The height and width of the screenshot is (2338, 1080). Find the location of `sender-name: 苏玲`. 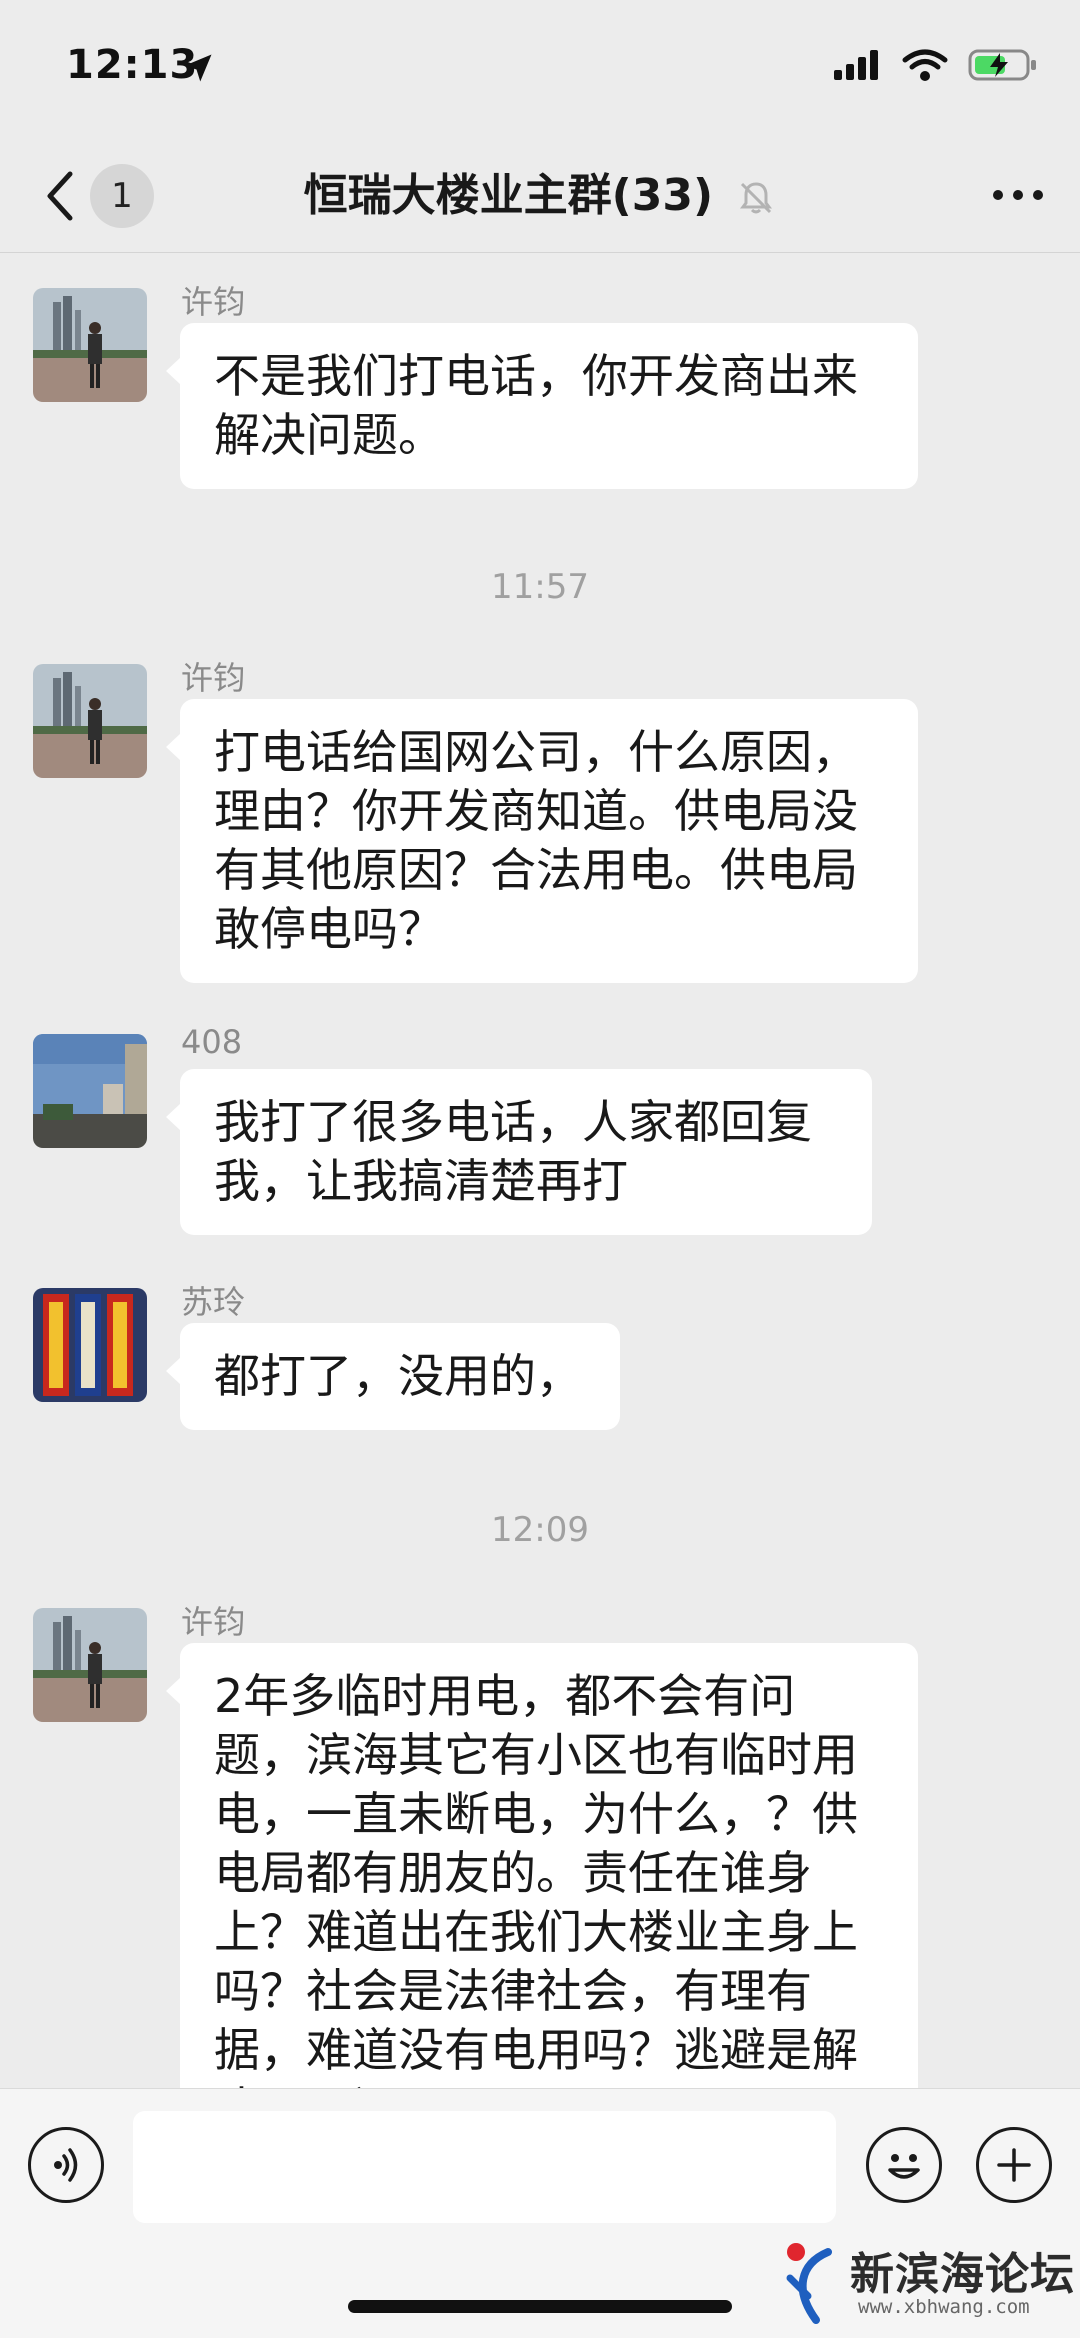

sender-name: 苏玲 is located at coordinates (213, 1302).